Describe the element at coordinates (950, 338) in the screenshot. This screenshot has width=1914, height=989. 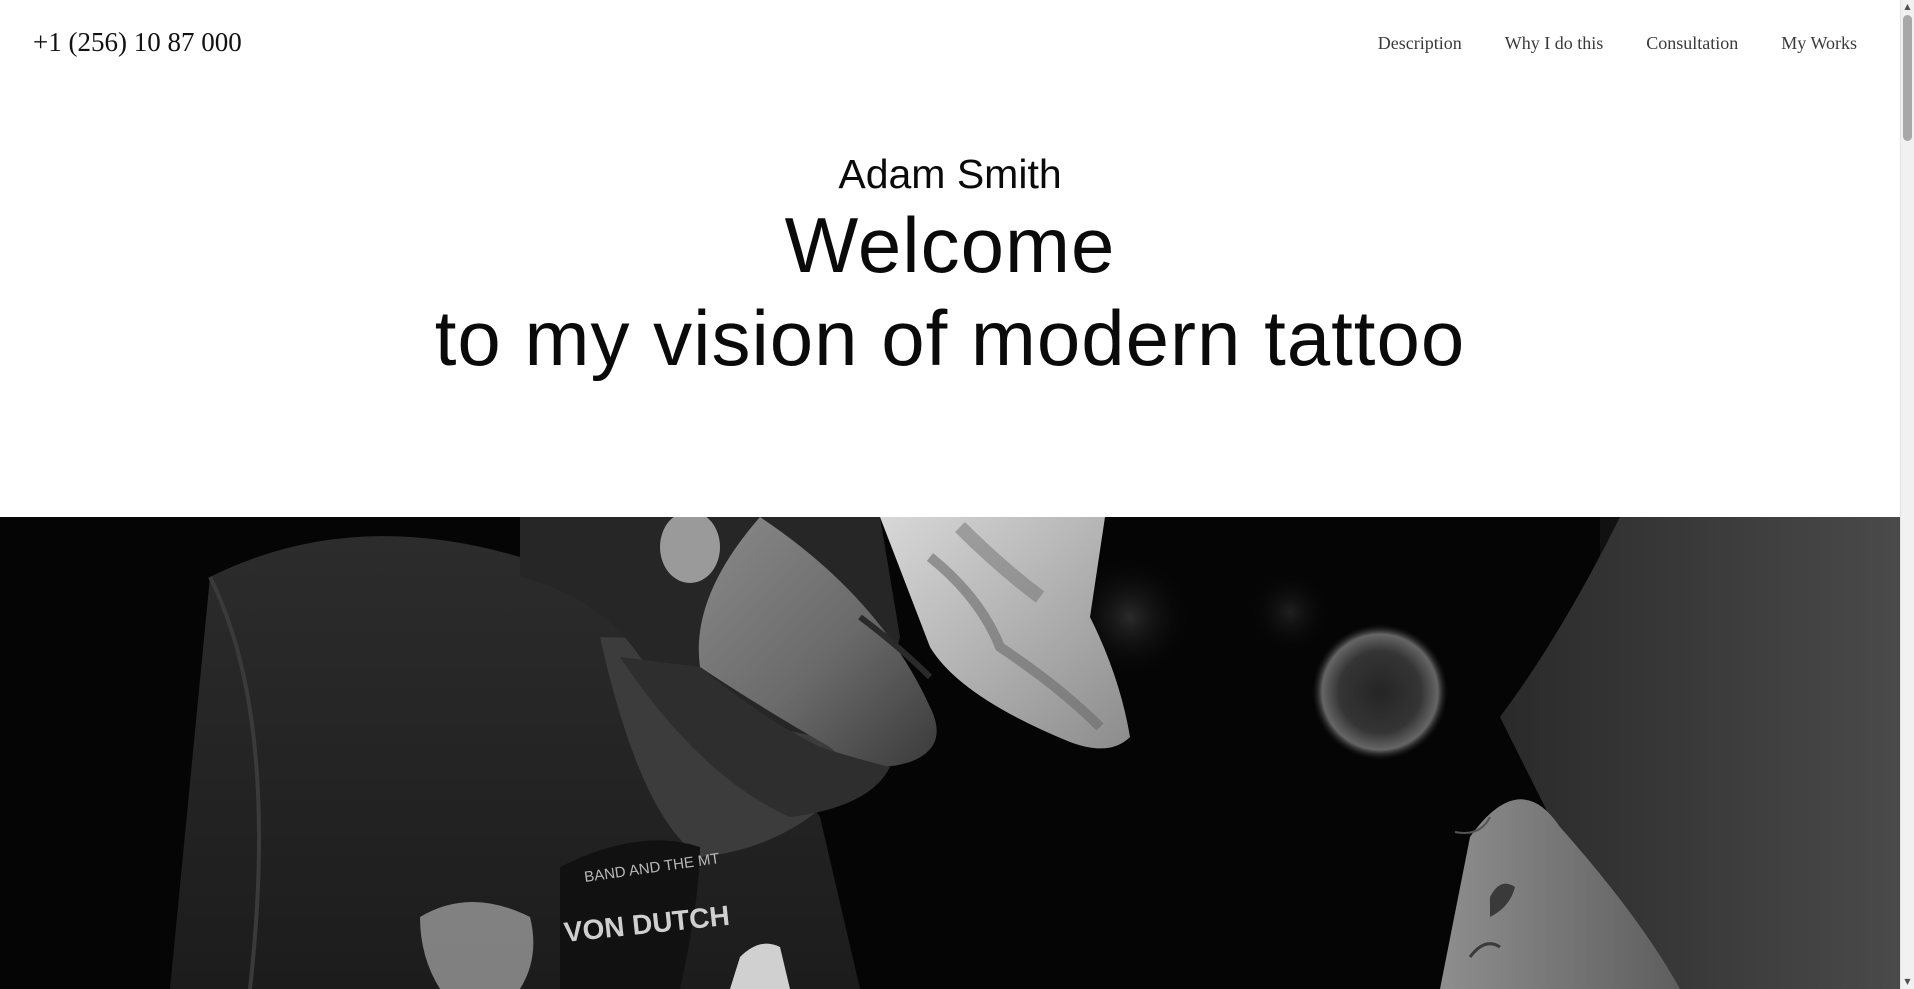
I see `hero-subtitle: to my vision of modern tattoo` at that location.